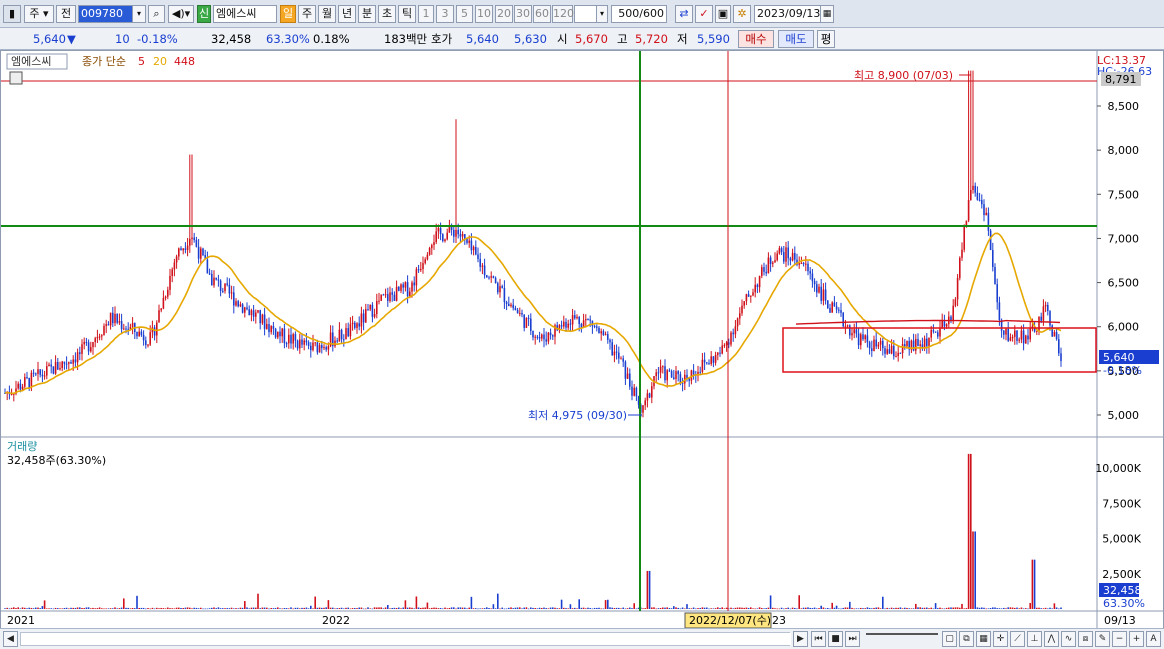 This screenshot has width=1164, height=649. Describe the element at coordinates (10, 639) in the screenshot. I see `scroll-left-button: ◀` at that location.